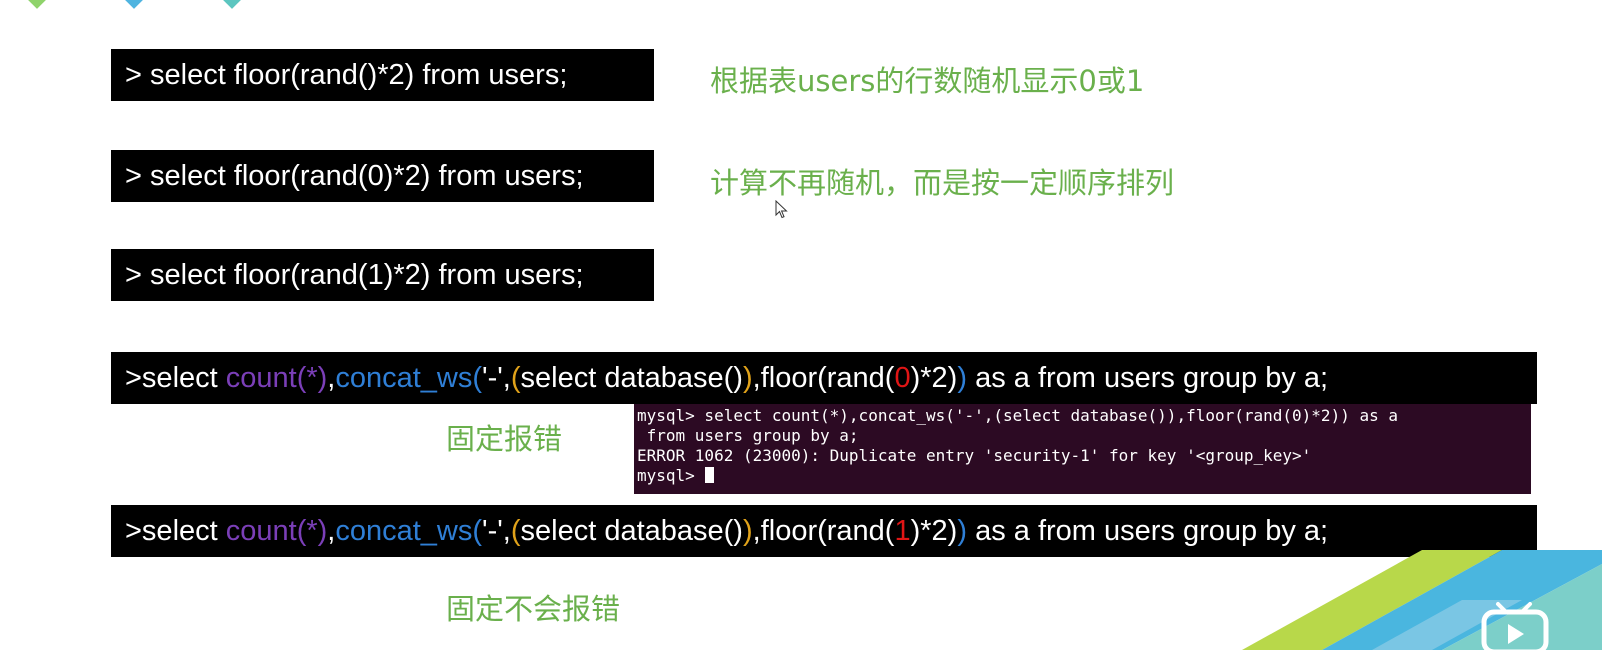 This screenshot has height=650, width=1602. Describe the element at coordinates (134, 4) in the screenshot. I see `top-decoration-blue` at that location.